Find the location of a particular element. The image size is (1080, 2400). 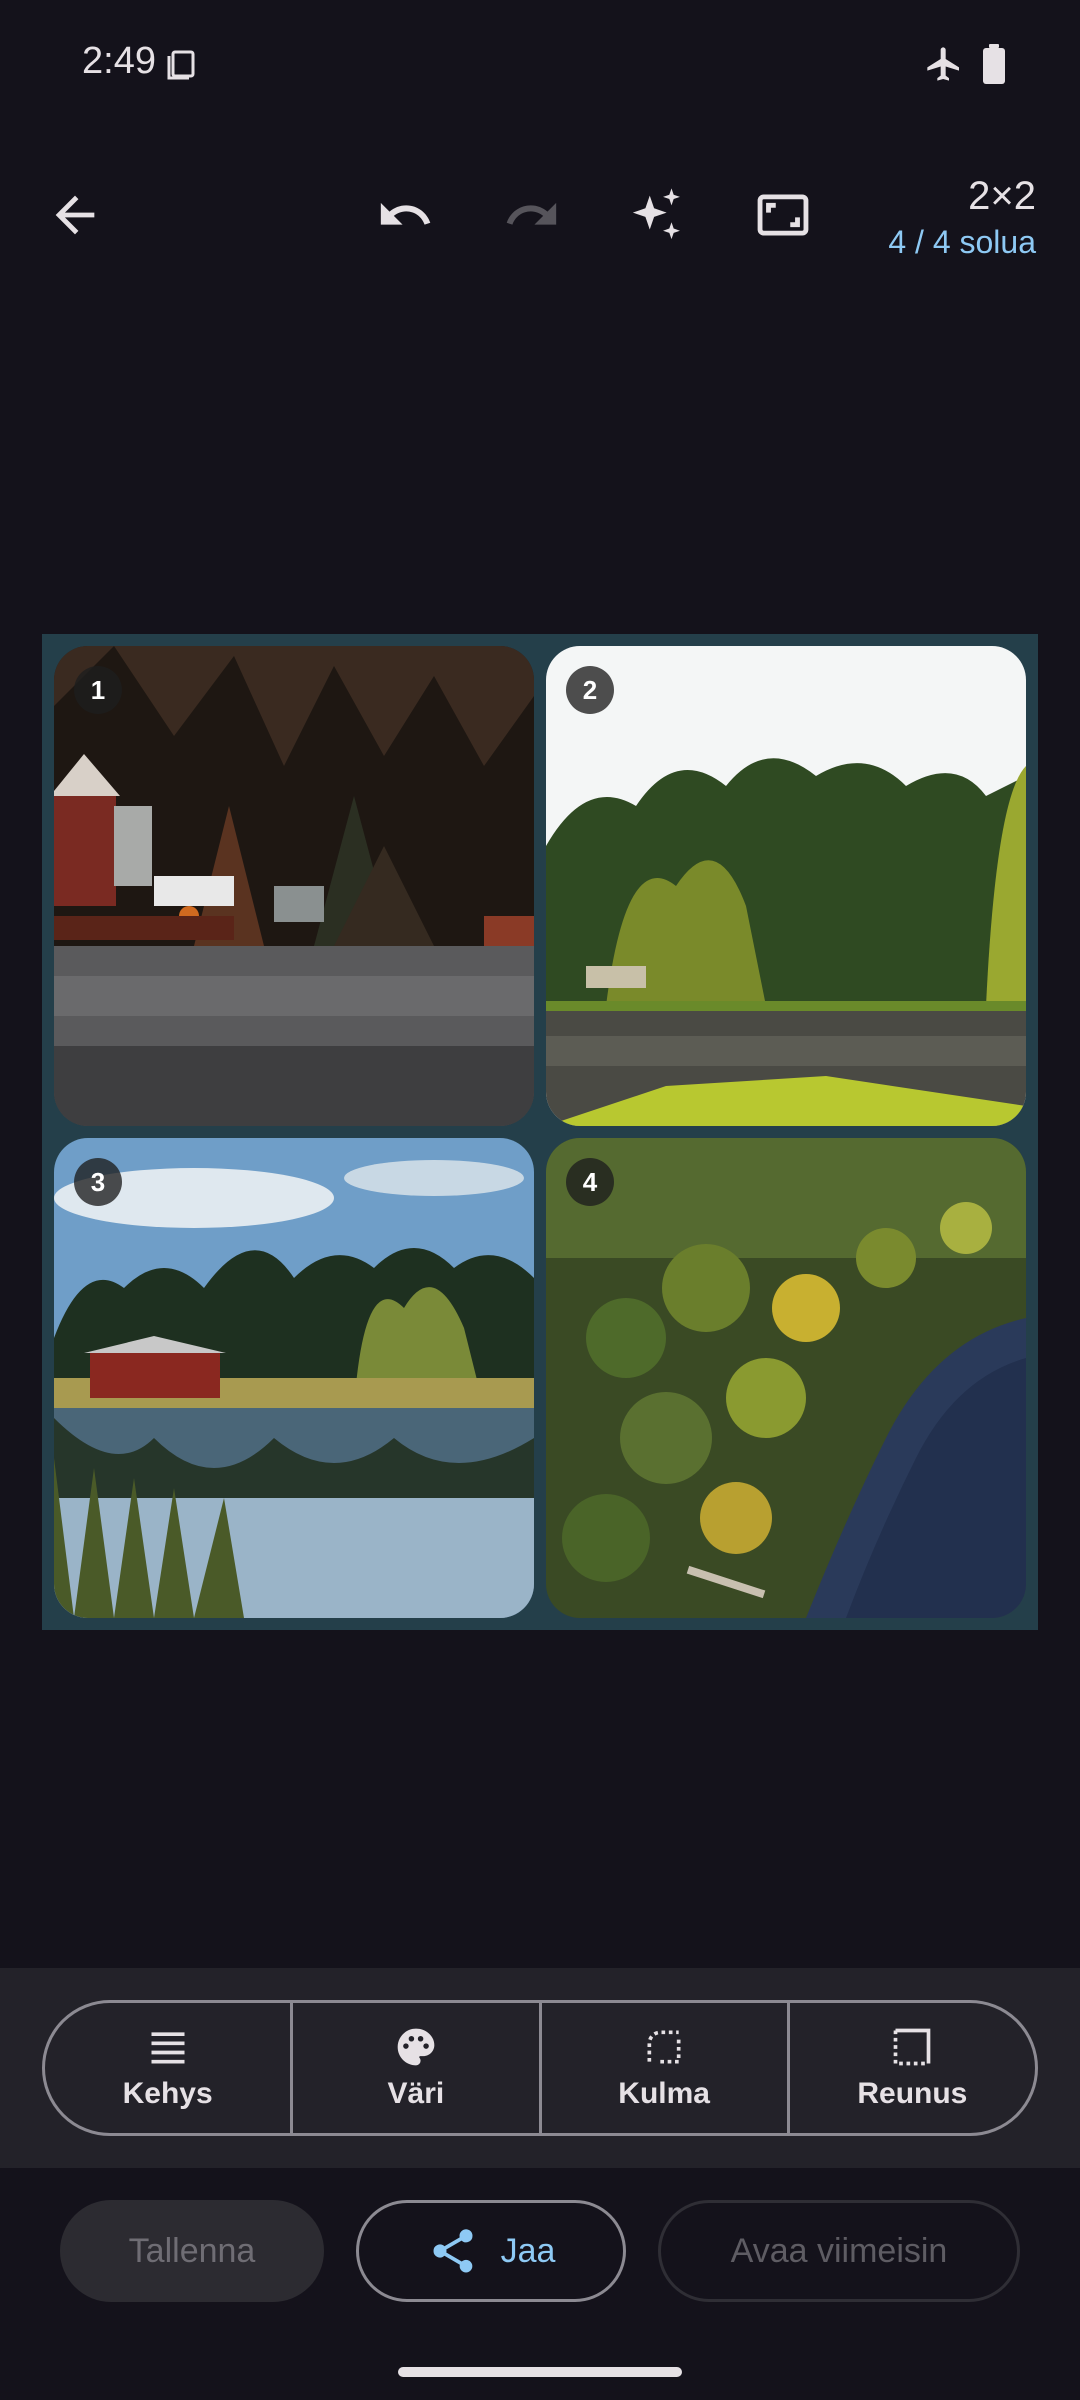

cell-number-badge: 2 is located at coordinates (590, 690).